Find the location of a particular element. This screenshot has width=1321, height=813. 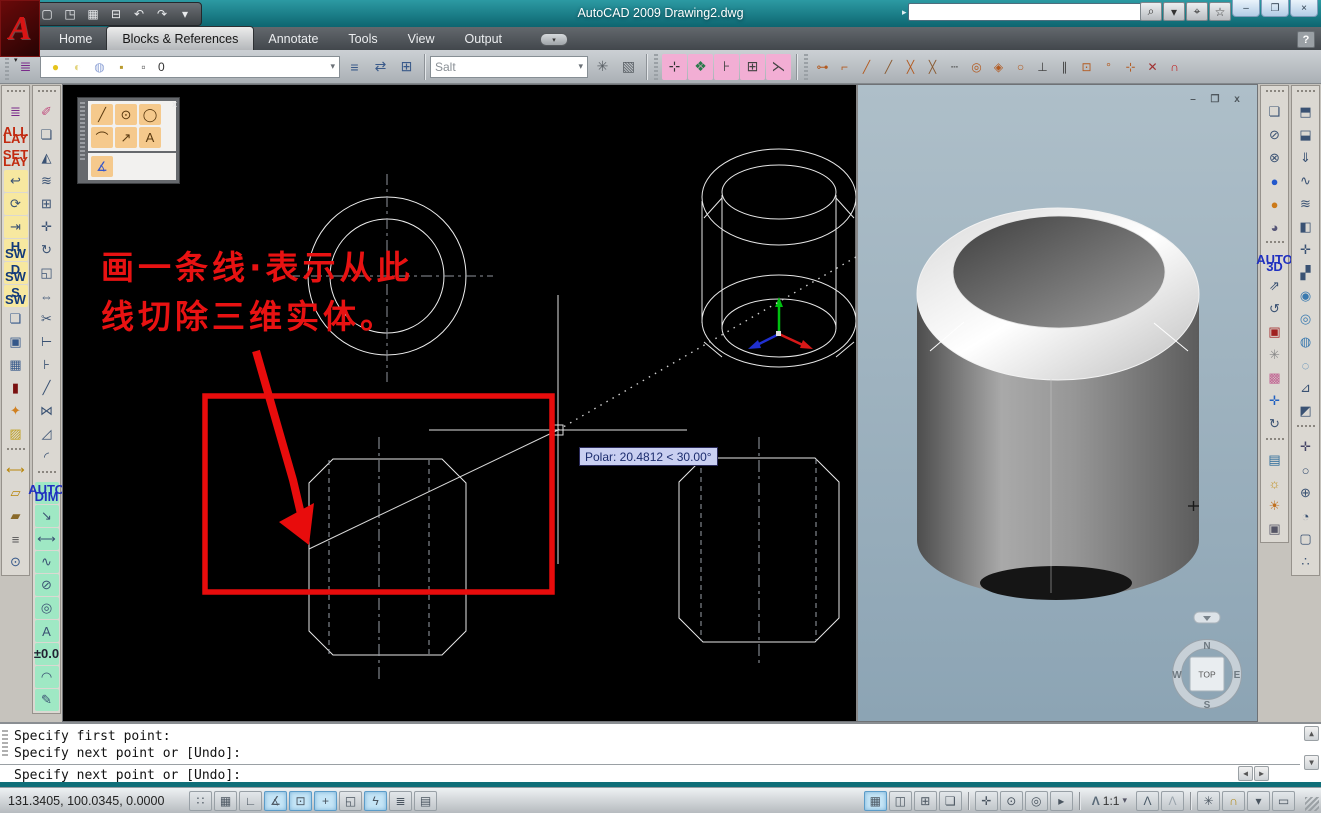

otrack-toggle: + is located at coordinates (325, 800).